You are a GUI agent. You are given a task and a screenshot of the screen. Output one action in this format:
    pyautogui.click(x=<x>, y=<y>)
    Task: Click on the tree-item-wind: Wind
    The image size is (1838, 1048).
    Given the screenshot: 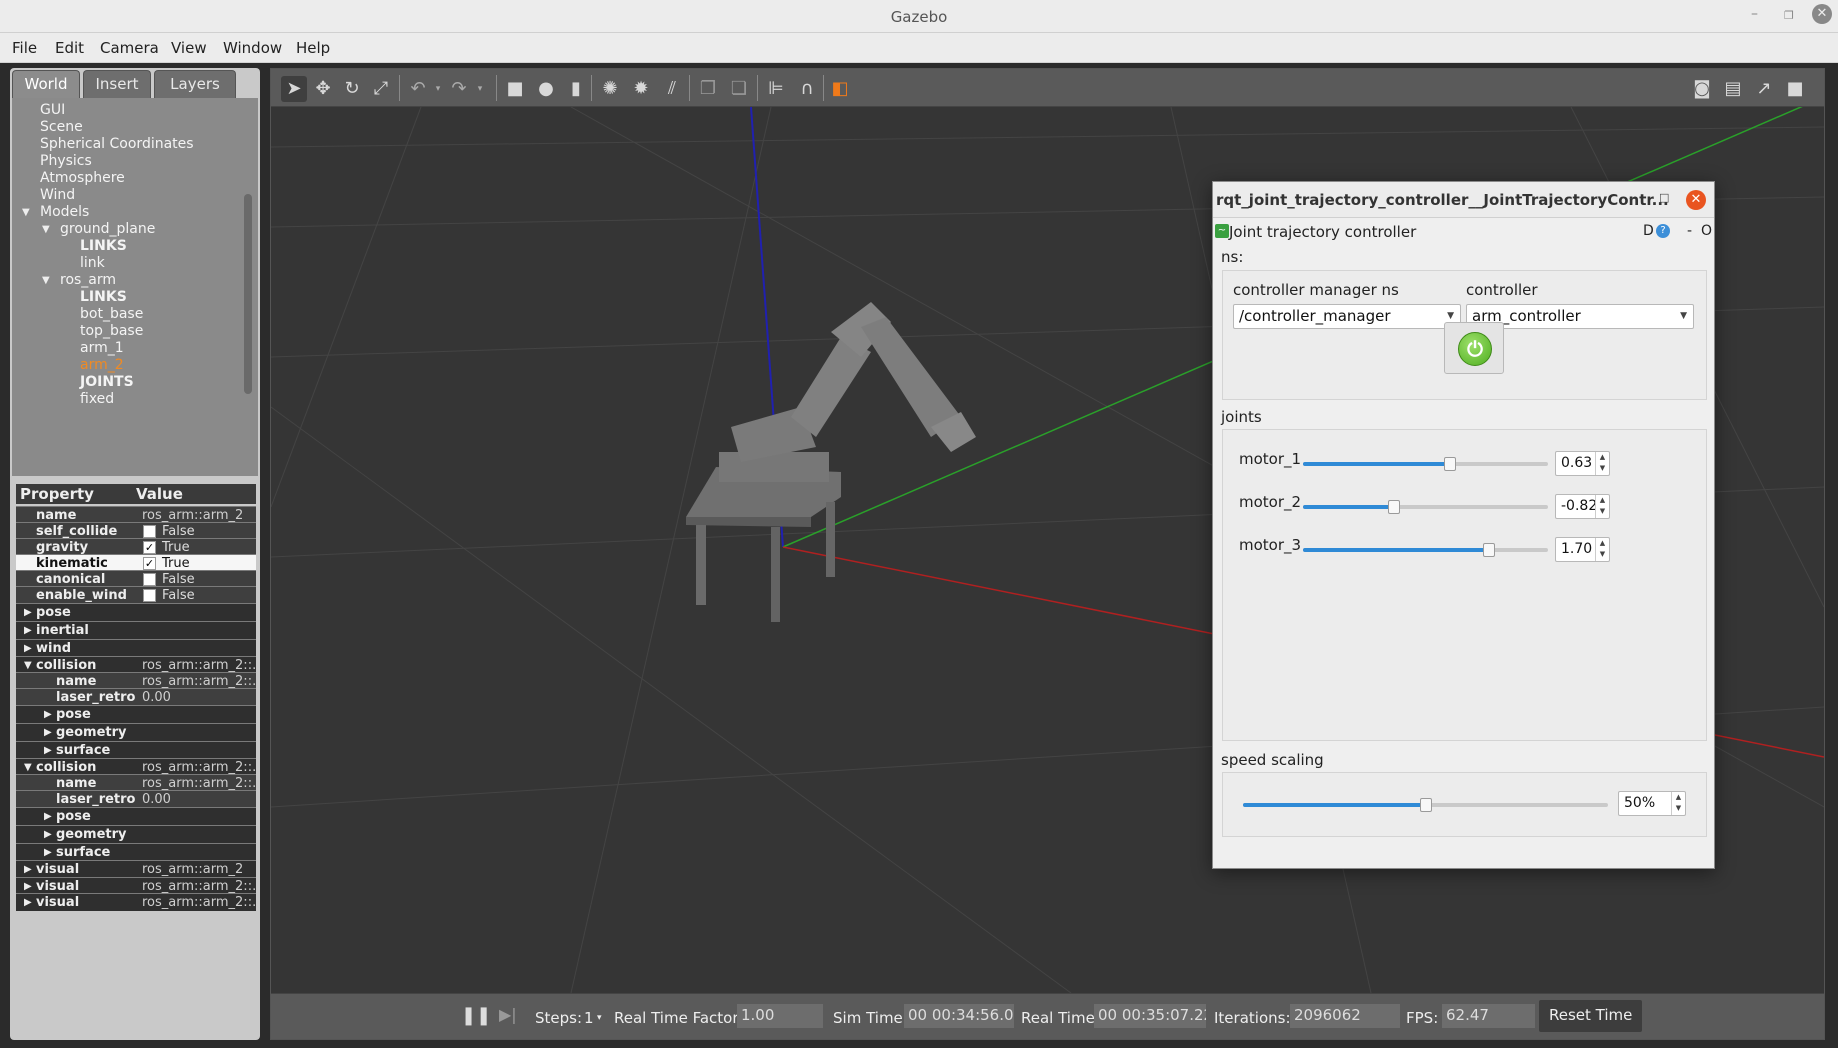 What is the action you would take?
    pyautogui.click(x=57, y=195)
    